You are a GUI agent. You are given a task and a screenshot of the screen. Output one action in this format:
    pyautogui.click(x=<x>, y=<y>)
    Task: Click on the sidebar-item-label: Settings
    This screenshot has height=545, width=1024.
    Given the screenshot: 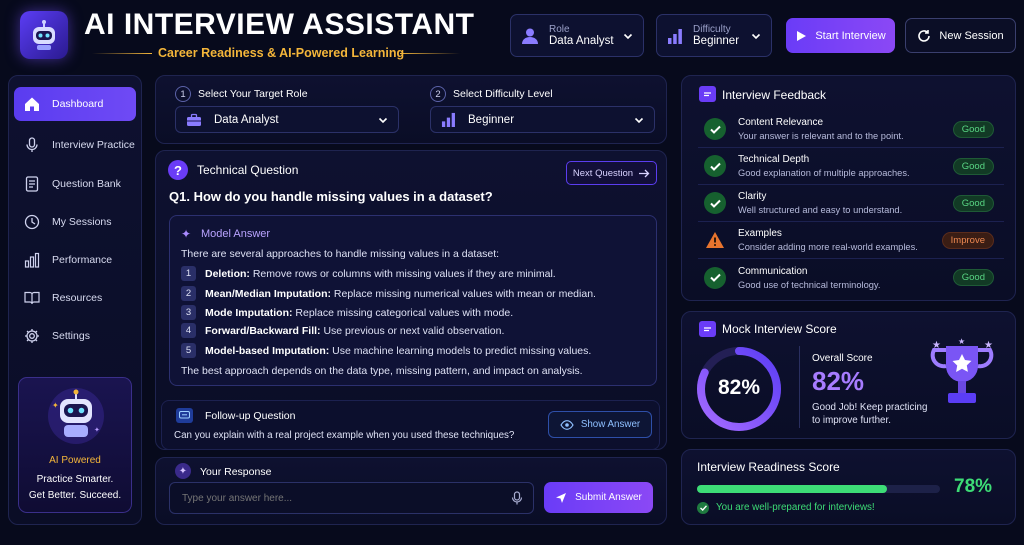 What is the action you would take?
    pyautogui.click(x=71, y=336)
    